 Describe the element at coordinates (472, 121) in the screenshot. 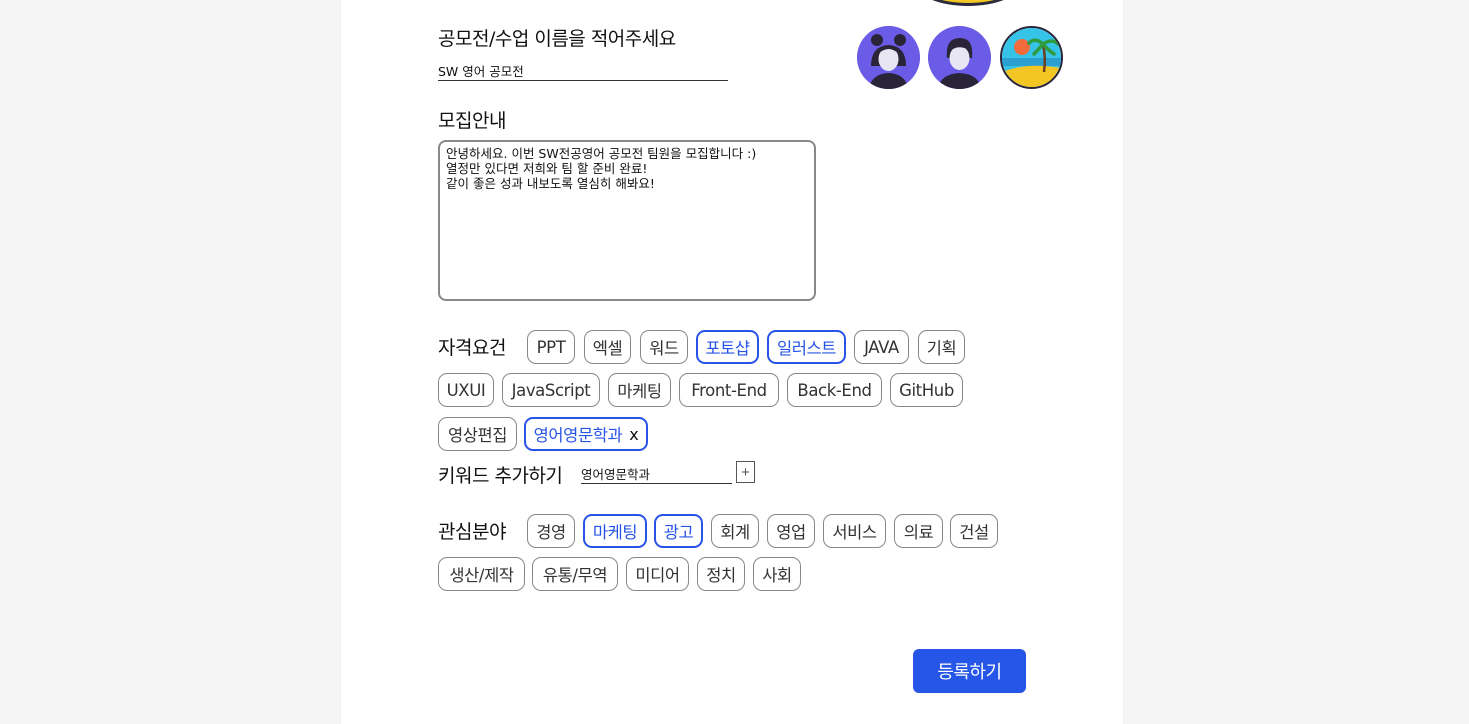

I see `recruit-label: 모집안내` at that location.